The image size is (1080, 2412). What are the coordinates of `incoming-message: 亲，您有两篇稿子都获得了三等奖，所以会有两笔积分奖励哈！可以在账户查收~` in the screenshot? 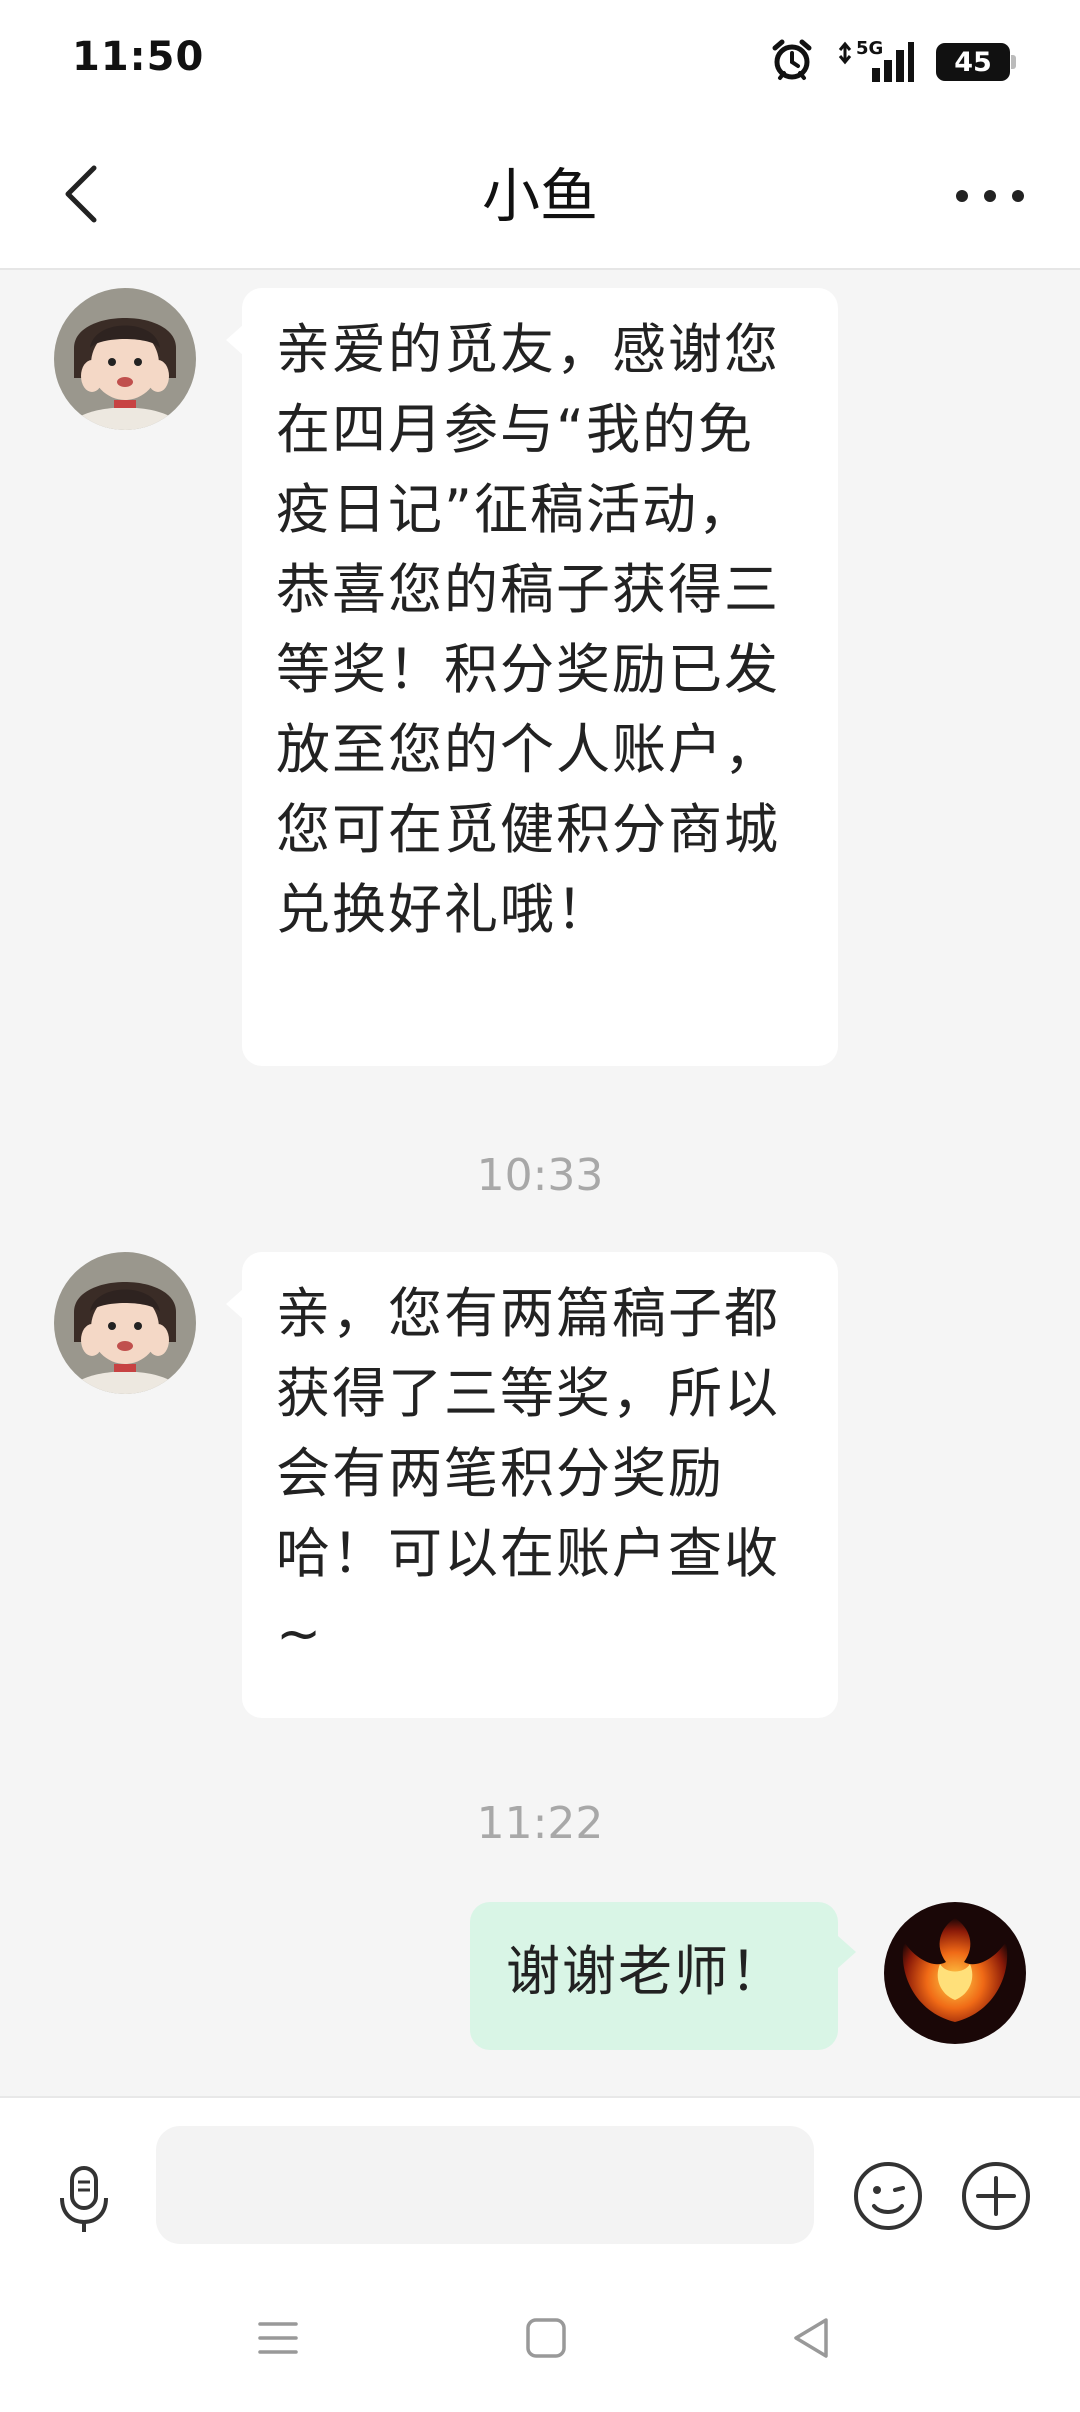 It's located at (532, 1485).